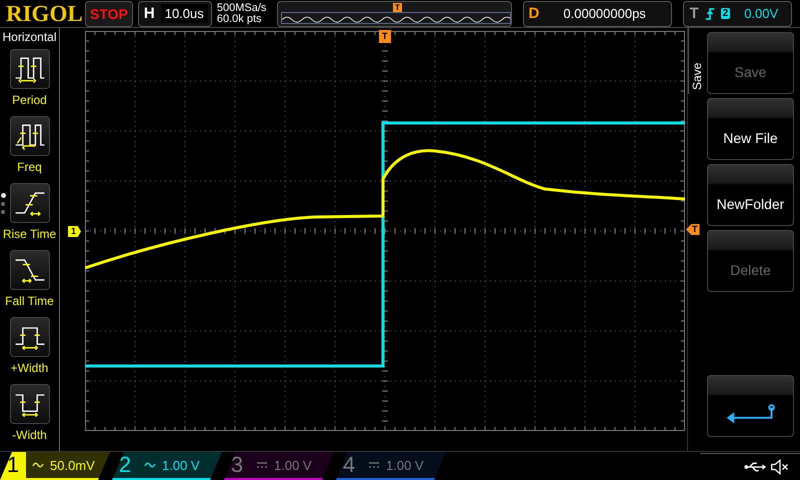  What do you see at coordinates (29, 37) in the screenshot?
I see `sidebar-title: Horizontal` at bounding box center [29, 37].